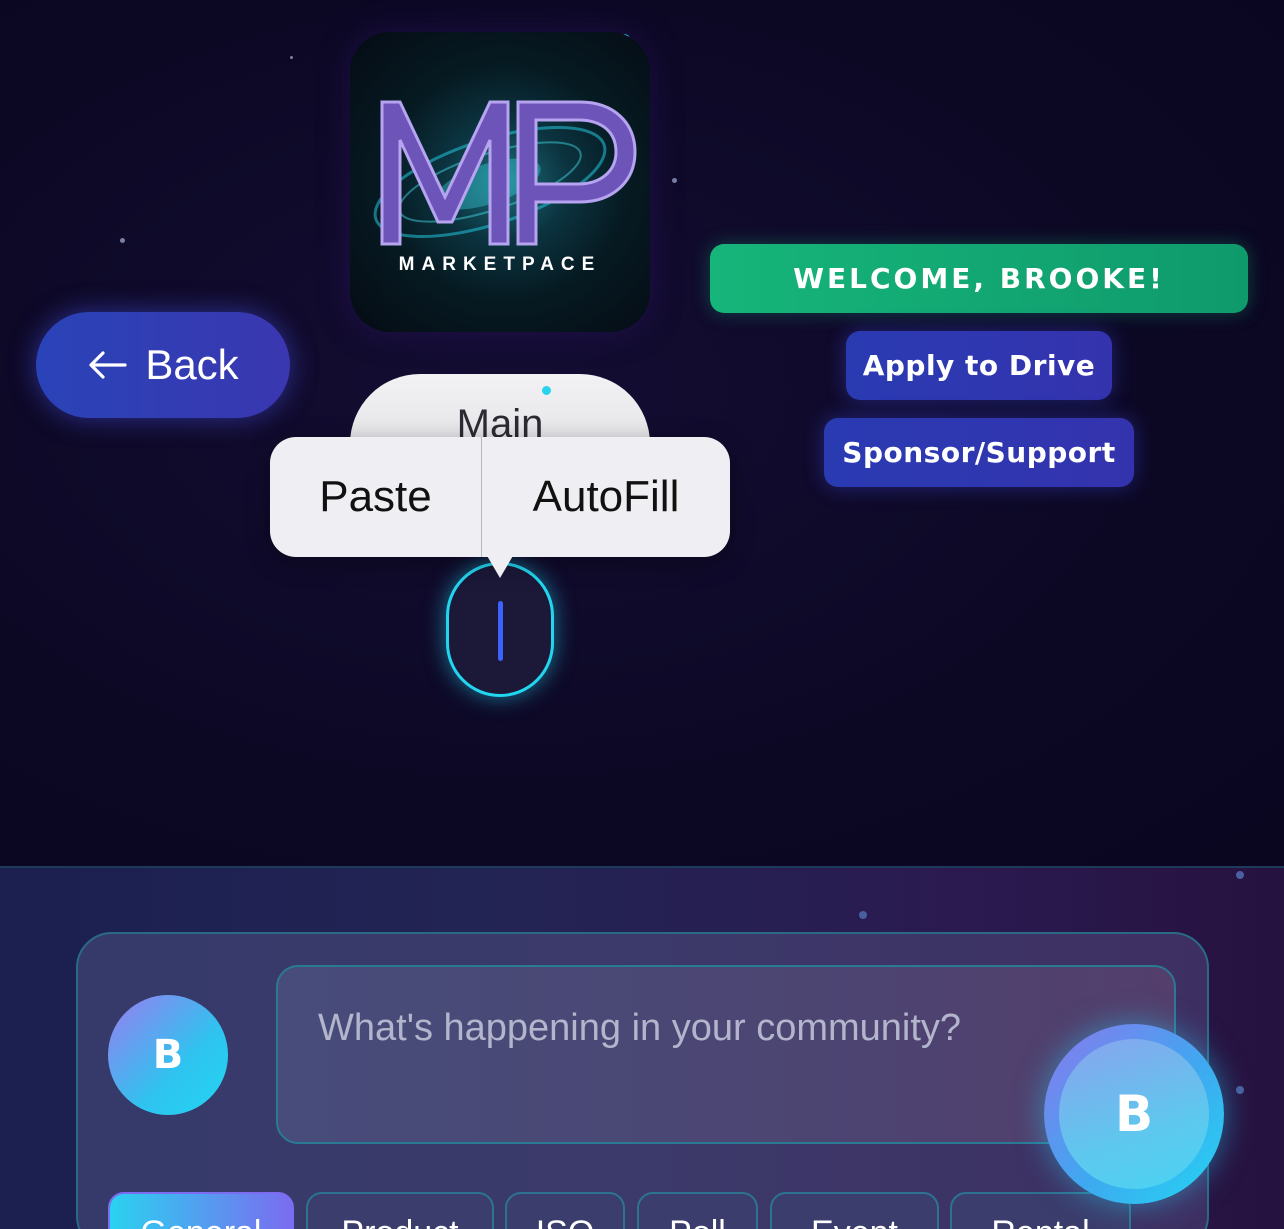 This screenshot has height=1229, width=1284. I want to click on avatar: B, so click(168, 1055).